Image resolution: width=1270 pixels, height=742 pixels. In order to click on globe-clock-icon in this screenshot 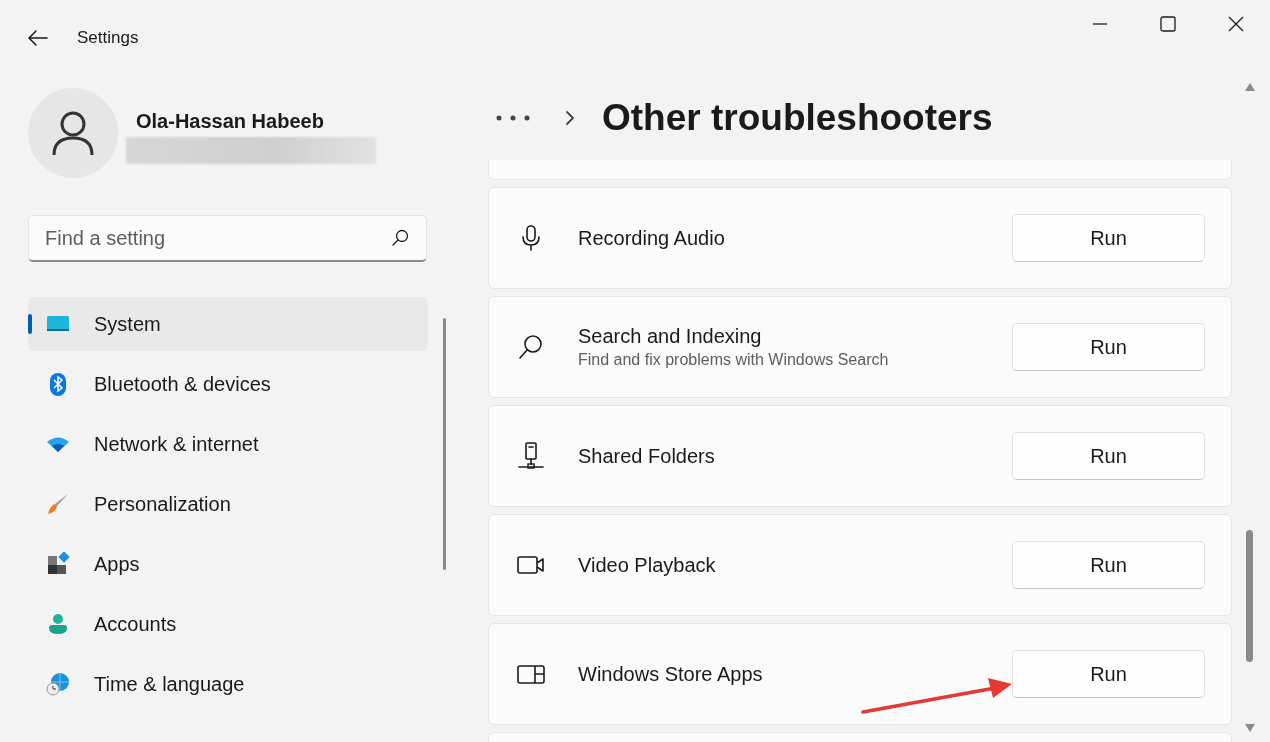, I will do `click(58, 684)`.